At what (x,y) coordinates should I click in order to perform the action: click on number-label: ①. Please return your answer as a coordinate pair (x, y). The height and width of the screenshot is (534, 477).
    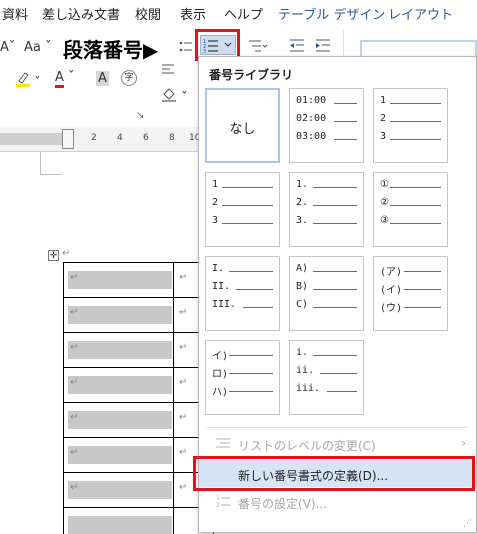
    Looking at the image, I should click on (384, 184).